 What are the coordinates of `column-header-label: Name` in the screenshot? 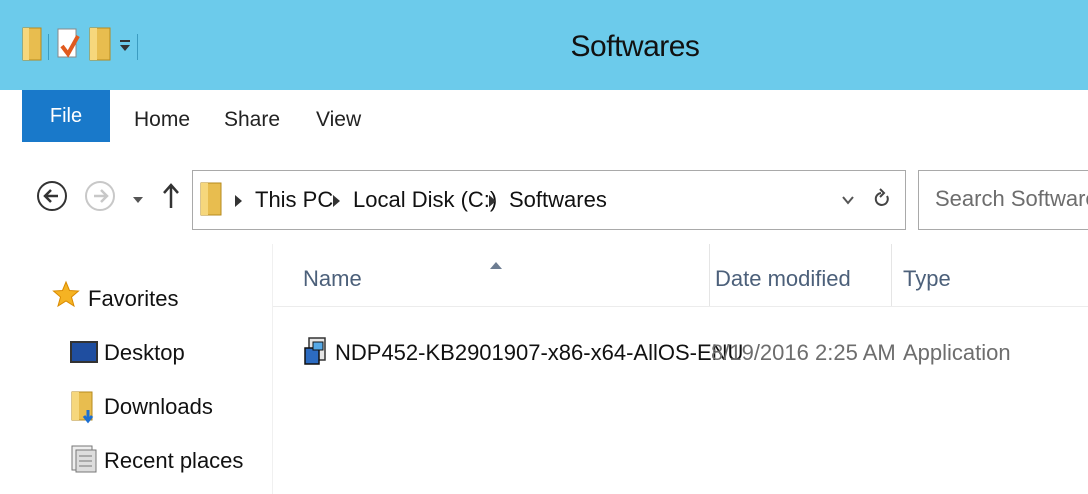 It's located at (332, 278).